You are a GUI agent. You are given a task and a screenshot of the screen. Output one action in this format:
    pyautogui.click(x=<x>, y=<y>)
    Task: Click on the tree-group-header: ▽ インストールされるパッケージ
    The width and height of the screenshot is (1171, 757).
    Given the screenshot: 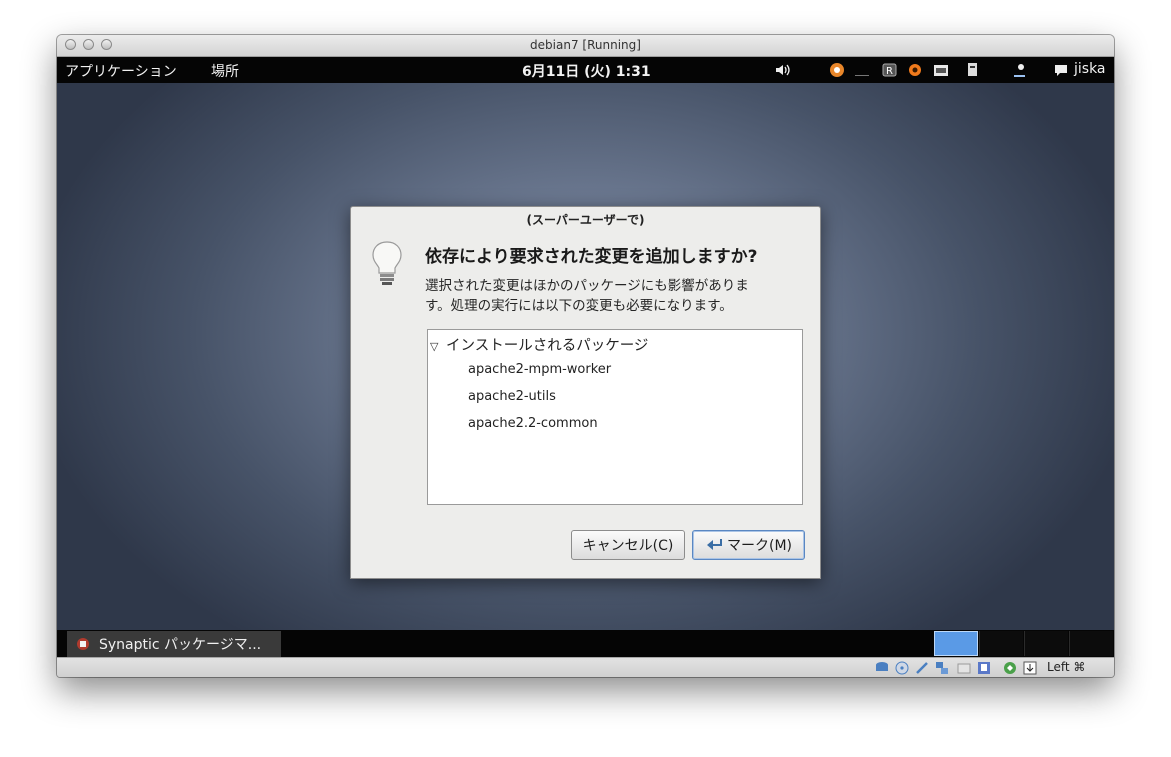 What is the action you would take?
    pyautogui.click(x=539, y=344)
    